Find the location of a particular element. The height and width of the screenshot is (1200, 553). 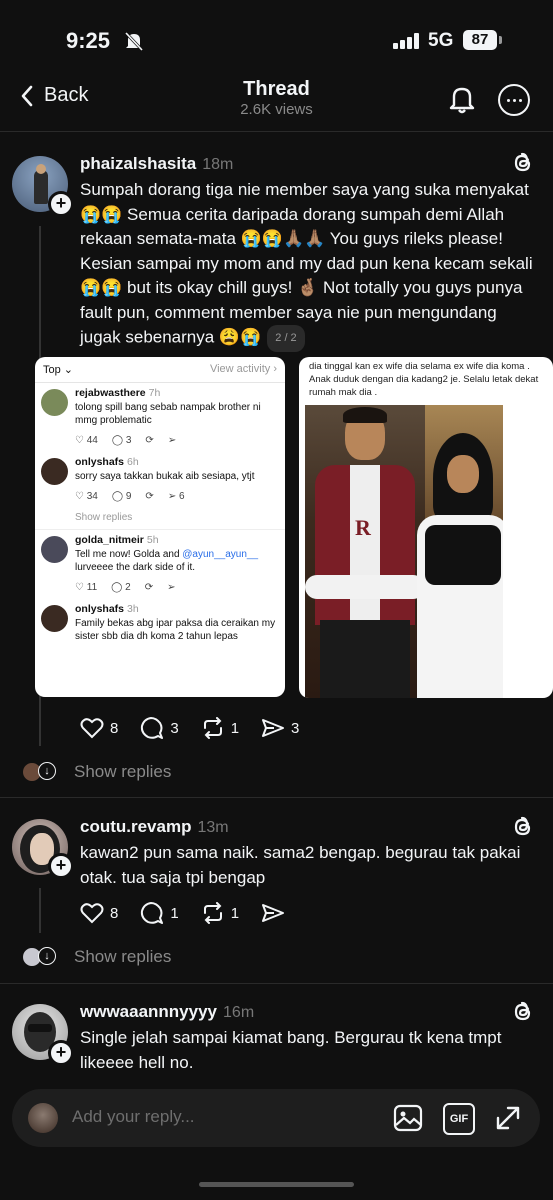

image-icon is located at coordinates (408, 1118).